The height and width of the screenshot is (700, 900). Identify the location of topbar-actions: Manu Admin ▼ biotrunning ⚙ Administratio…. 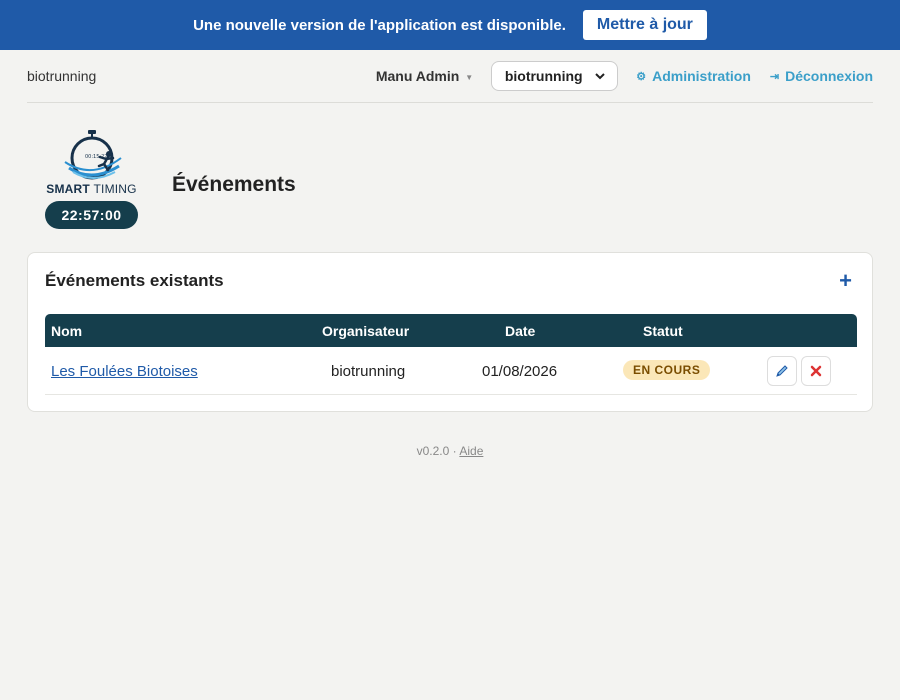
(624, 76).